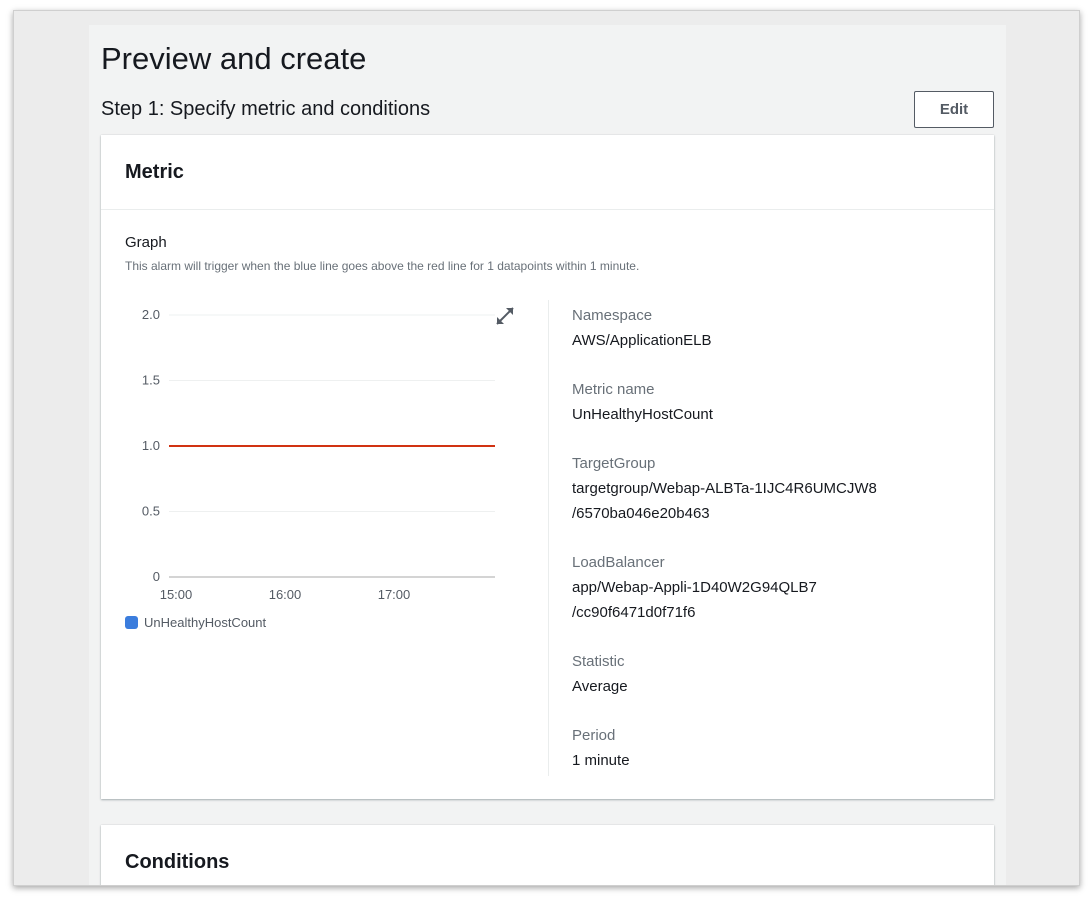 The height and width of the screenshot is (899, 1089). Describe the element at coordinates (772, 328) in the screenshot. I see `detail-item: Namespace AWS/ApplicationELB` at that location.